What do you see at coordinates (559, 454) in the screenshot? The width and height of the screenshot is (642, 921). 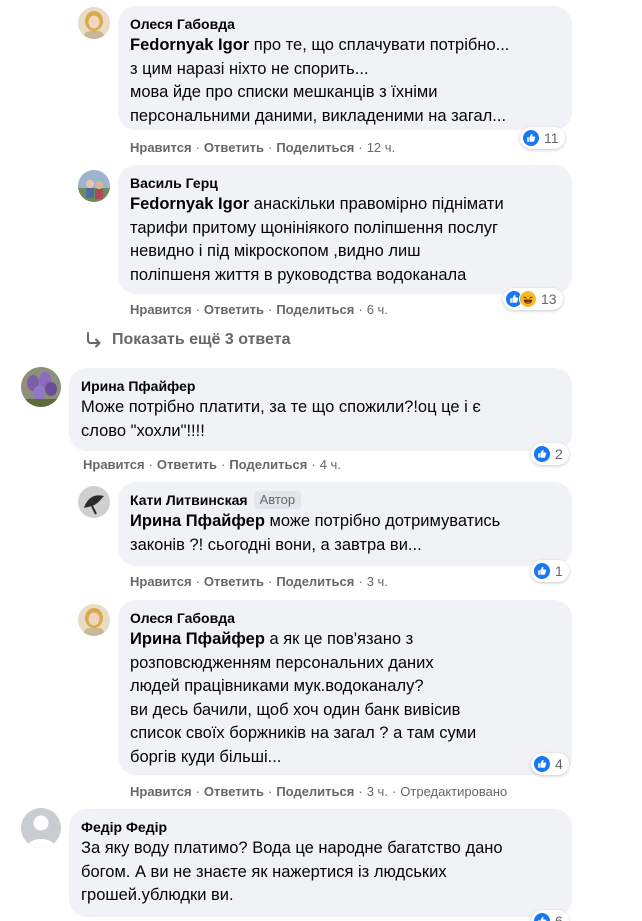 I see `reaction-count: 2` at bounding box center [559, 454].